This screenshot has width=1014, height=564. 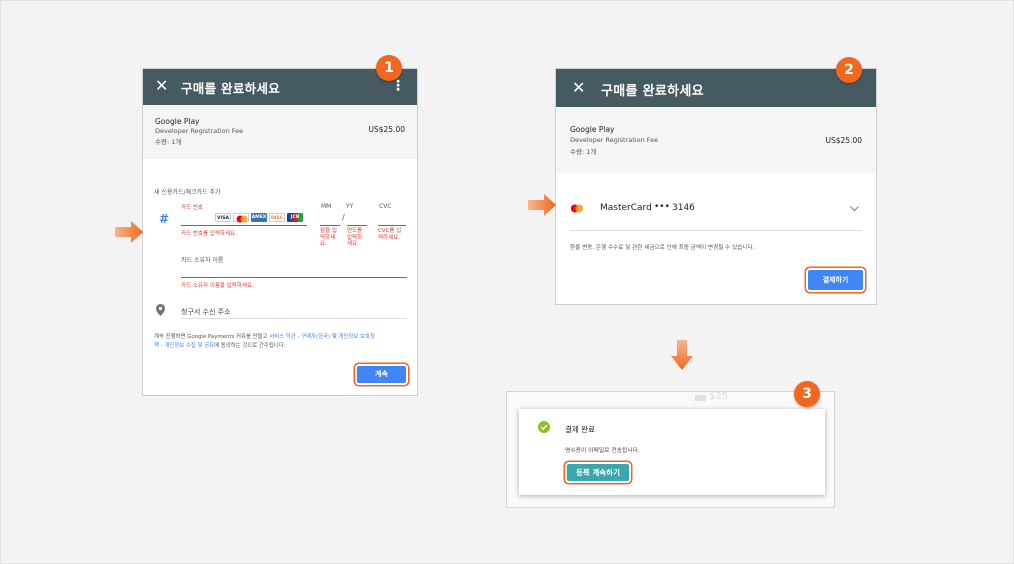 I want to click on arrow-down-icon, so click(x=682, y=355).